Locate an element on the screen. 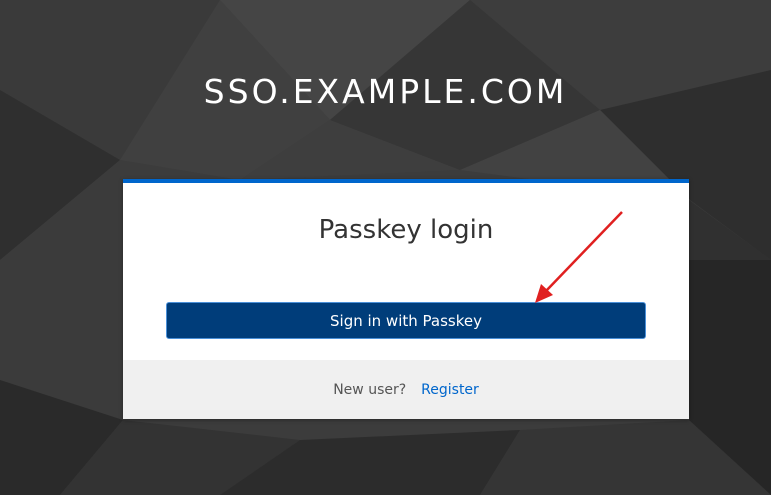 The width and height of the screenshot is (771, 495). realm-title: SSO.EXAMPLE.COM is located at coordinates (385, 91).